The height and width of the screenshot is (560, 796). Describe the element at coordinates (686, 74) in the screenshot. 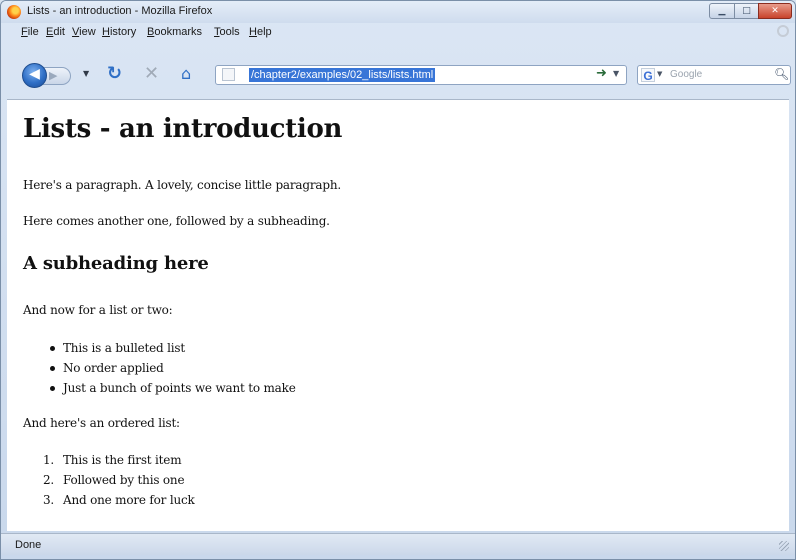

I see `search-placeholder: Google` at that location.